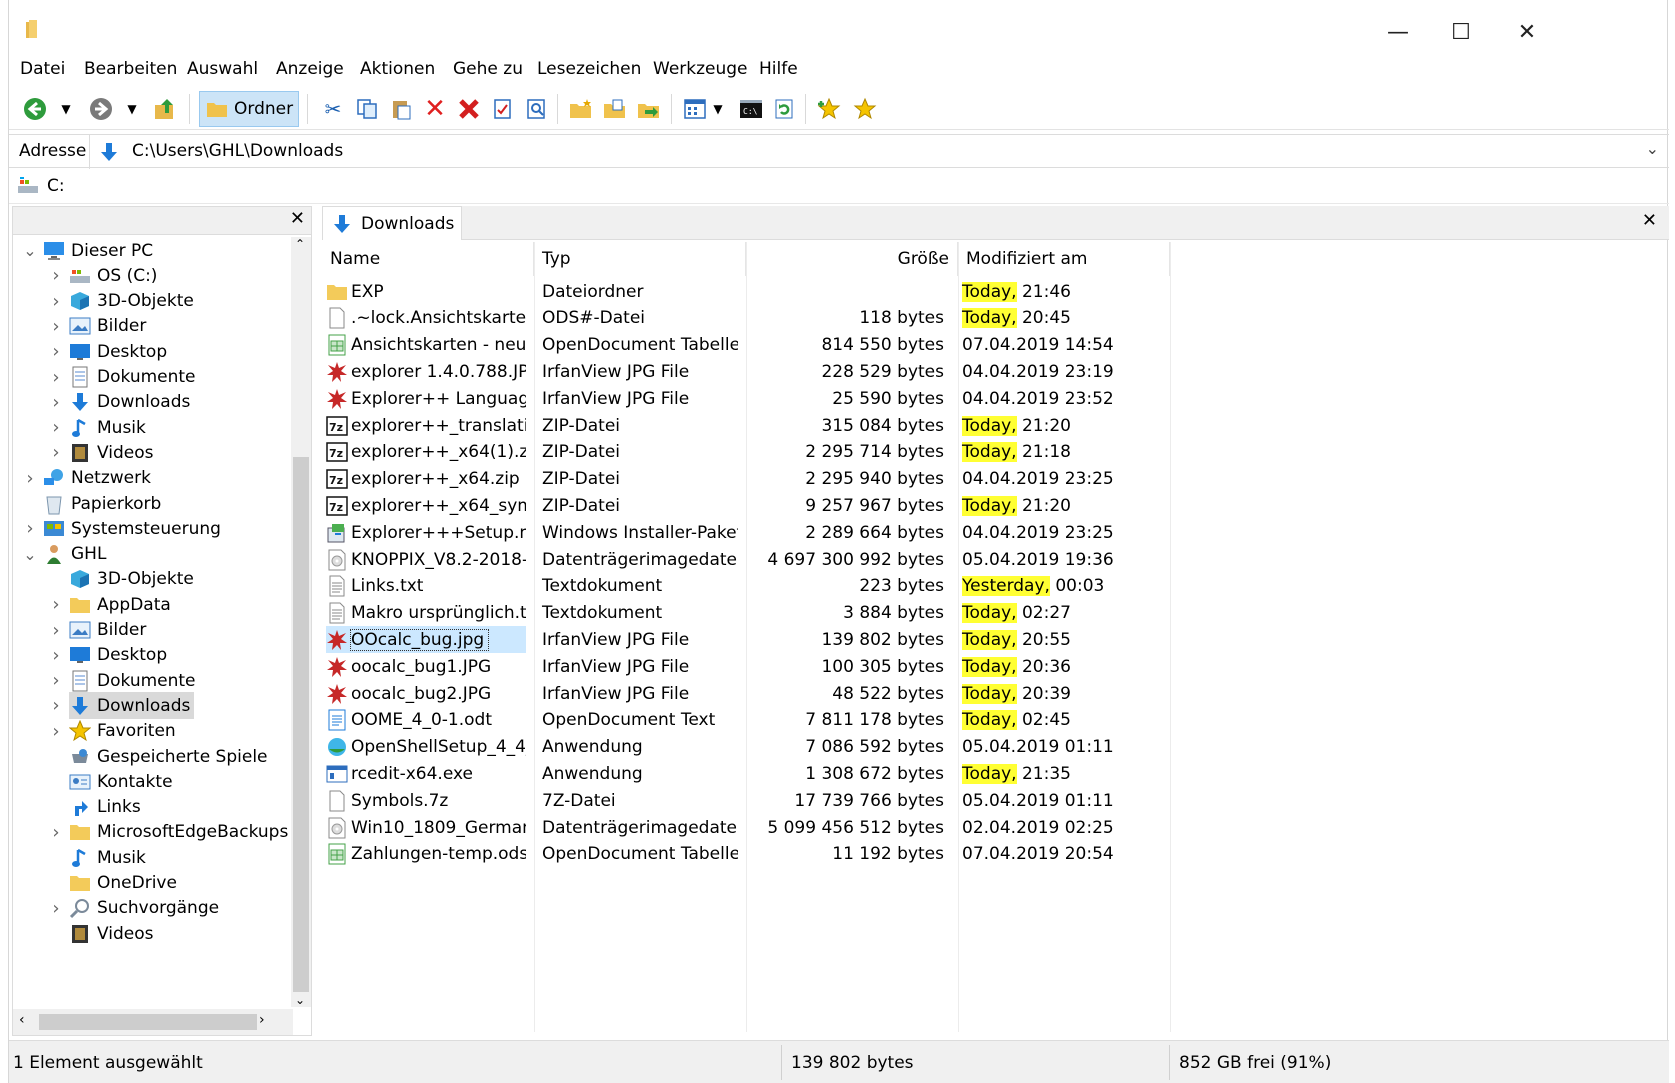 This screenshot has height=1083, width=1675. What do you see at coordinates (700, 69) in the screenshot?
I see `menu-werkzeuge: Werkzeuge` at bounding box center [700, 69].